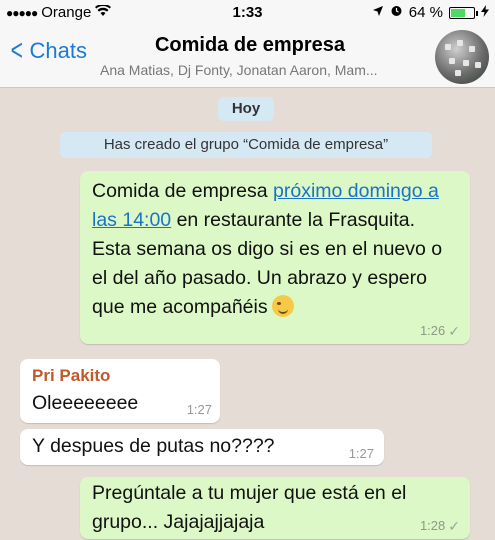  I want to click on back-button: < Chats, so click(48, 50).